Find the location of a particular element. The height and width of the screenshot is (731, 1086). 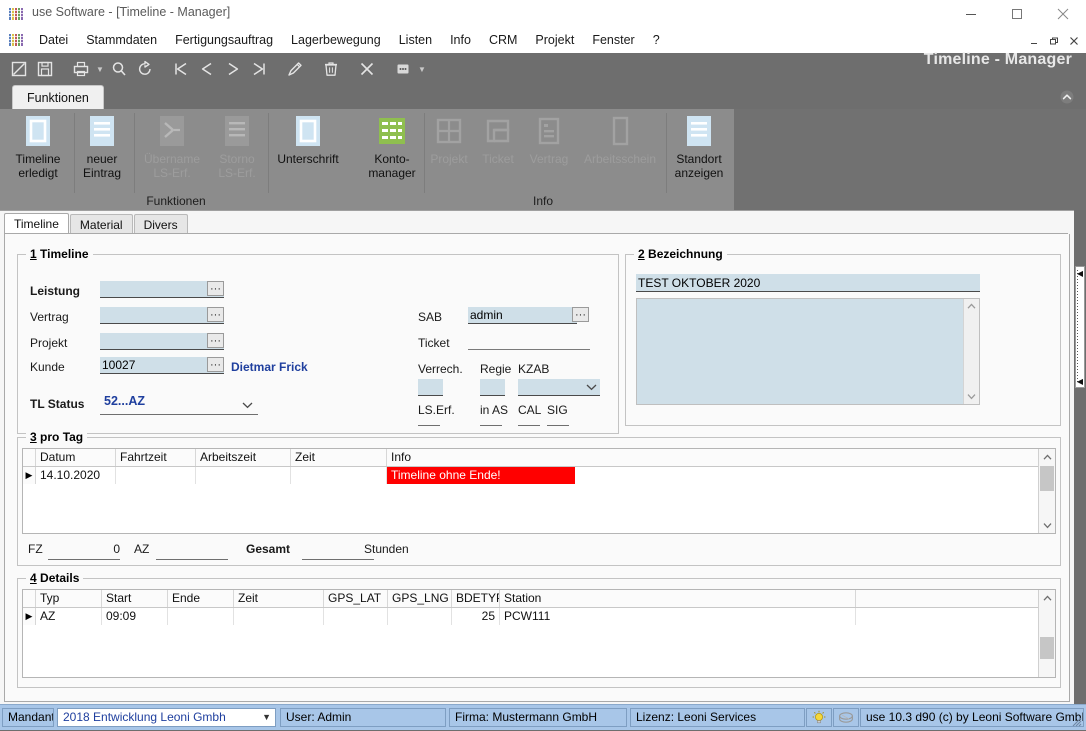

tab-material: Material is located at coordinates (101, 224).